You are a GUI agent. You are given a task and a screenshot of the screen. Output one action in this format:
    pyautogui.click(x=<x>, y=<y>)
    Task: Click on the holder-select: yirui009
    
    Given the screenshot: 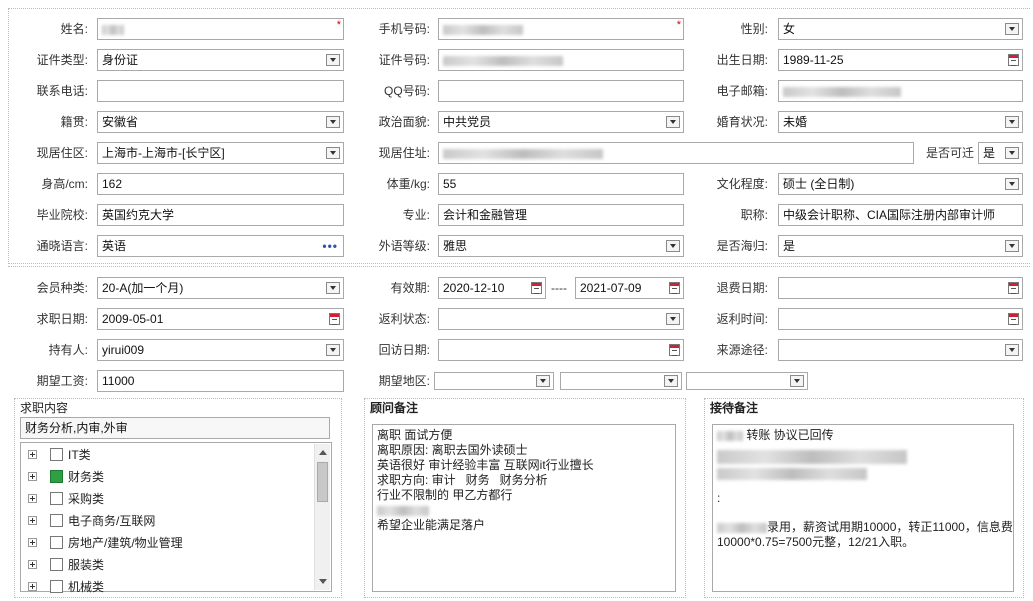 What is the action you would take?
    pyautogui.click(x=220, y=350)
    